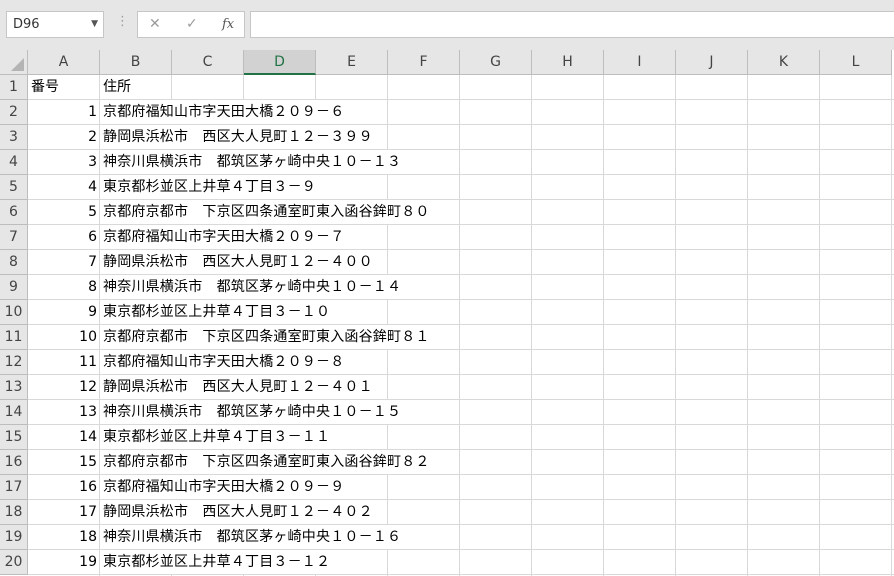  Describe the element at coordinates (424, 62) in the screenshot. I see `column-header-f: F` at that location.